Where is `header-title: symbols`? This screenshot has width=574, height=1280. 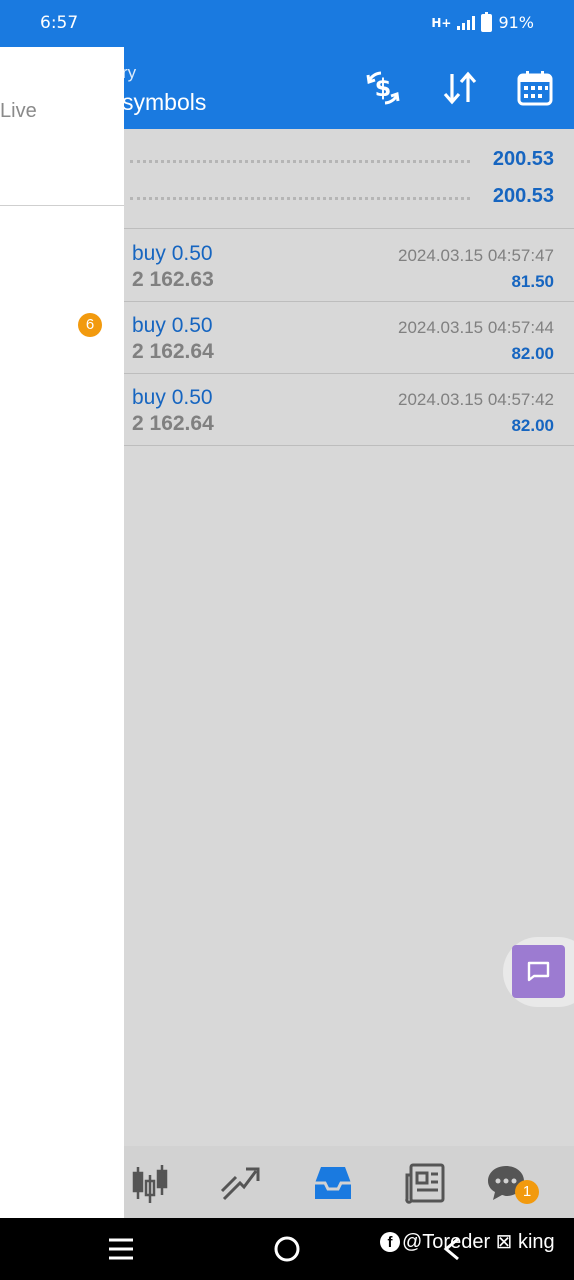
header-title: symbols is located at coordinates (164, 102).